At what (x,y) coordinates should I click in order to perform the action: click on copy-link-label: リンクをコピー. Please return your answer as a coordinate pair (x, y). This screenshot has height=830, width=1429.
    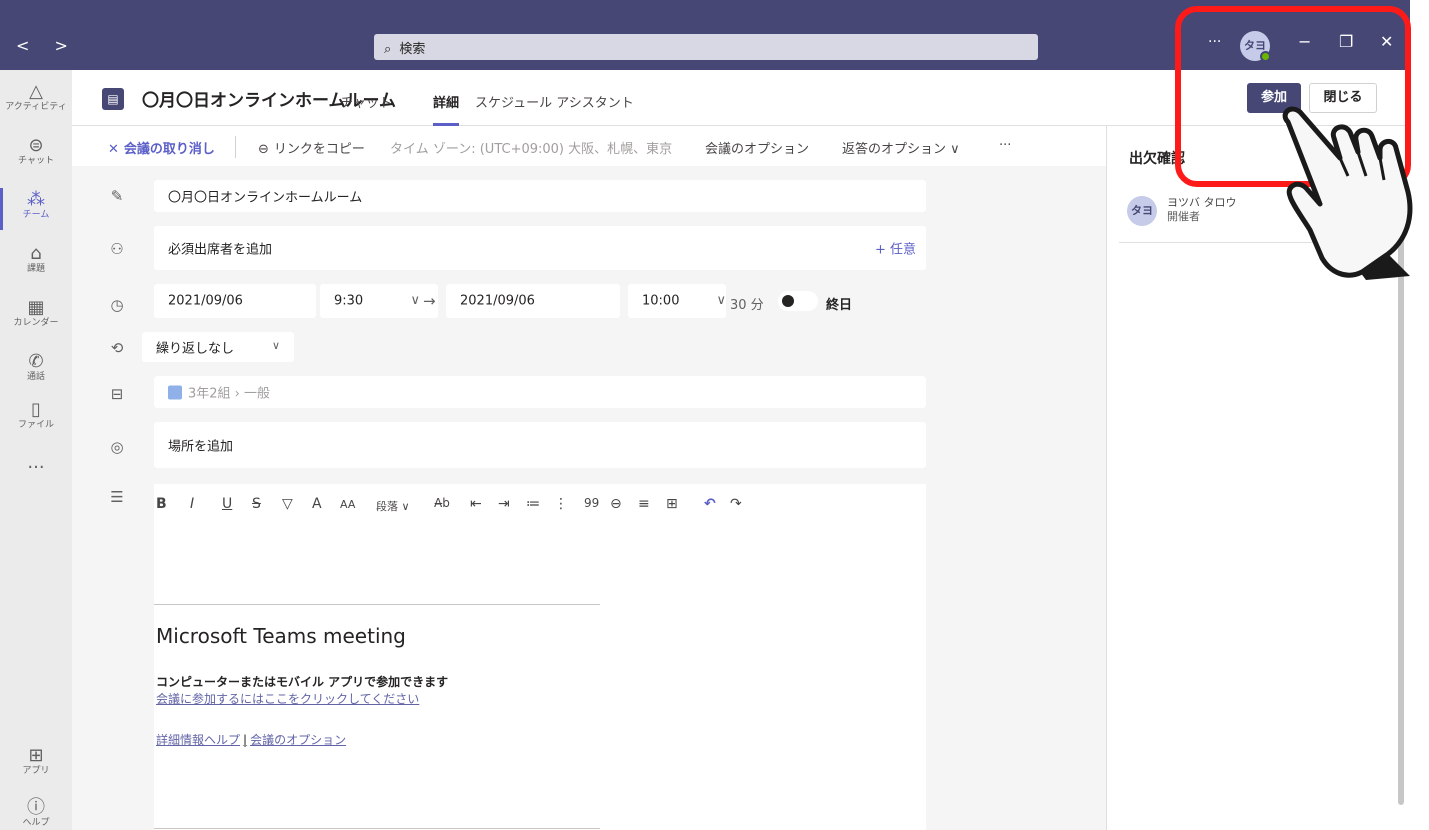
    Looking at the image, I should click on (319, 149).